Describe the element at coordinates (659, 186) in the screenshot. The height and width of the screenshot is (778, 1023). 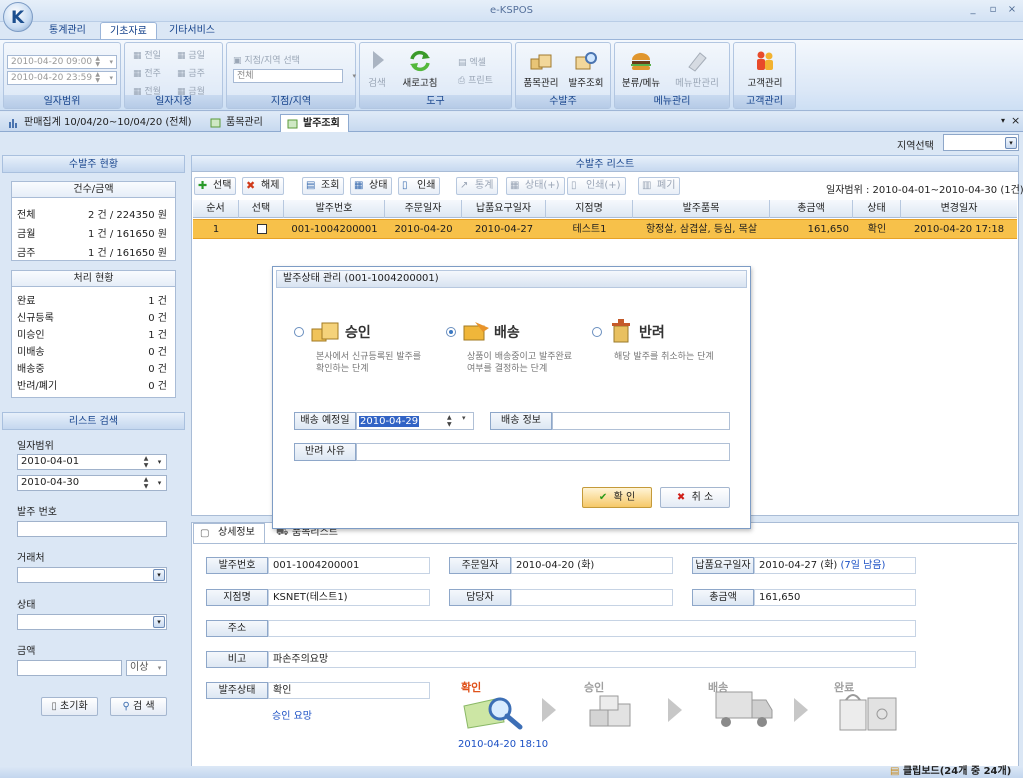
I see `discard-button: ▥ 폐기` at that location.